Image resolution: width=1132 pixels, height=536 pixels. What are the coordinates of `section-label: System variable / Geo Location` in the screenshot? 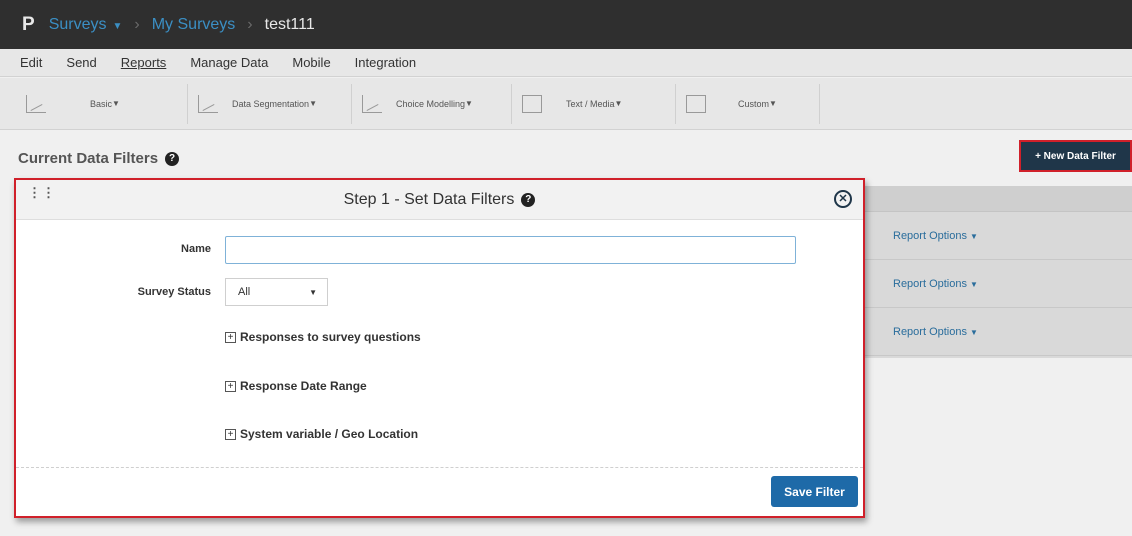 It's located at (329, 434).